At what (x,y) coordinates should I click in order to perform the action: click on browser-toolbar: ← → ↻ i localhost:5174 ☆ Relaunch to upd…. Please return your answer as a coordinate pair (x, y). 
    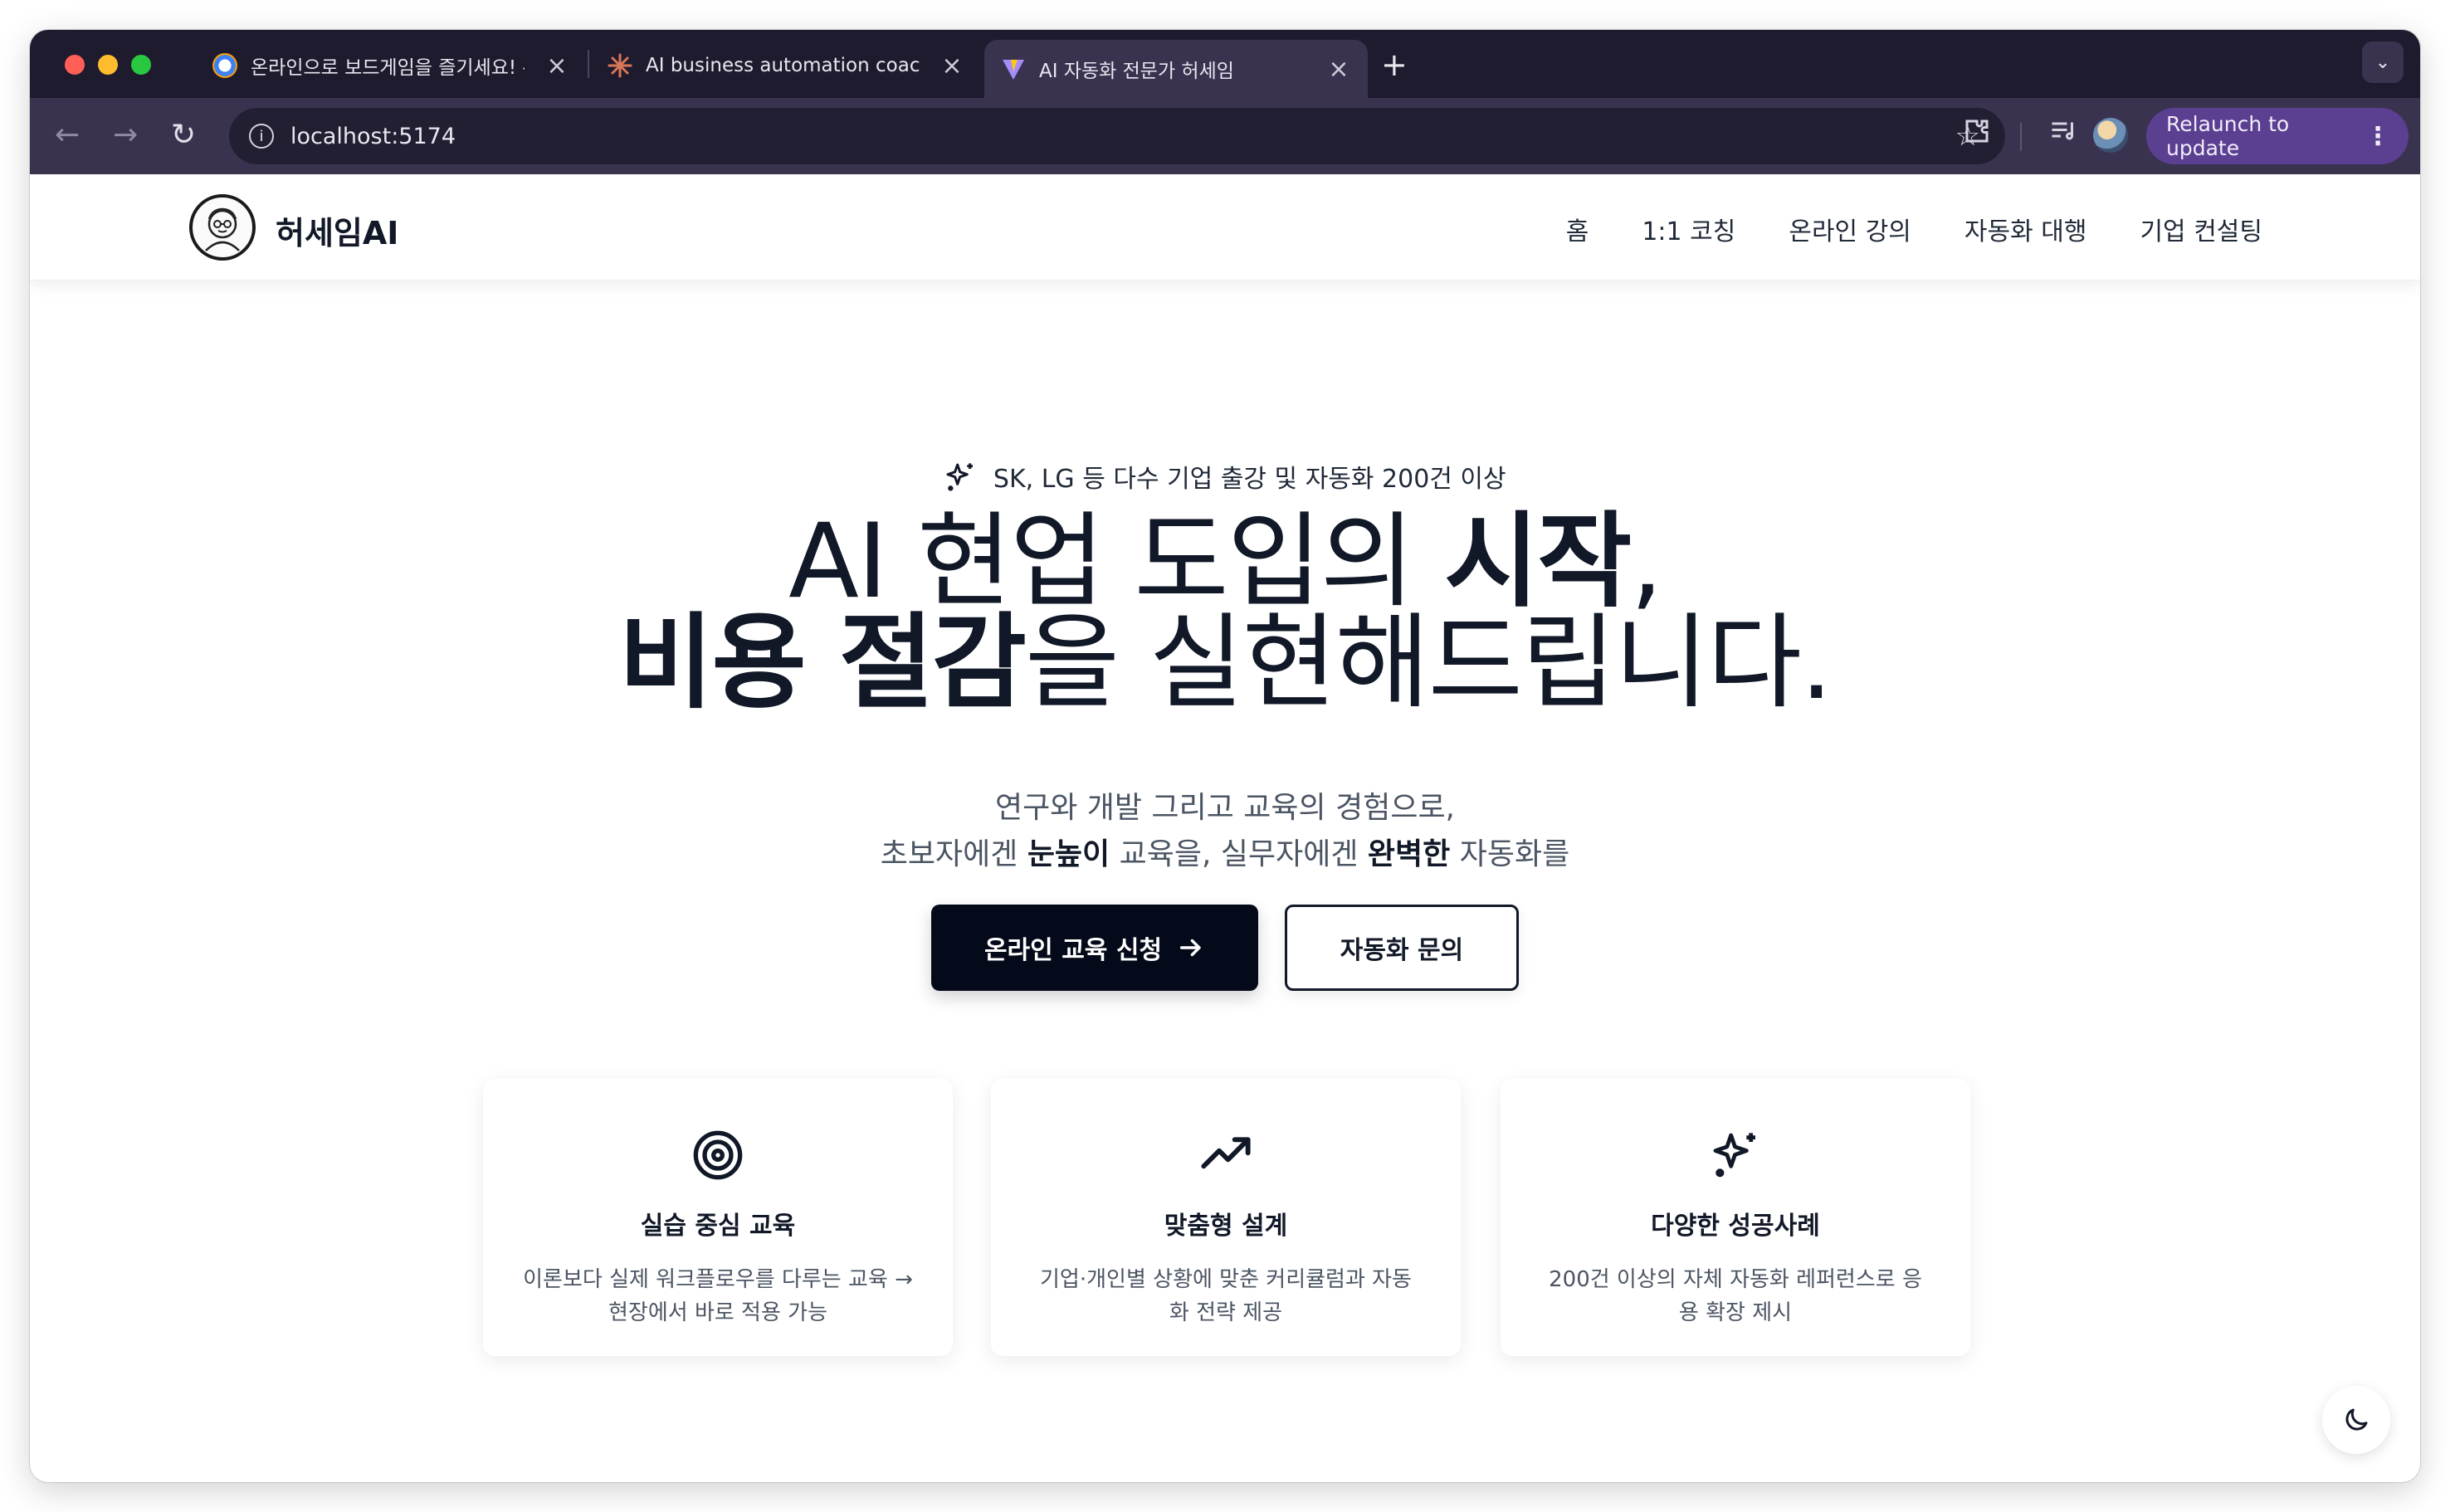
    Looking at the image, I should click on (1225, 136).